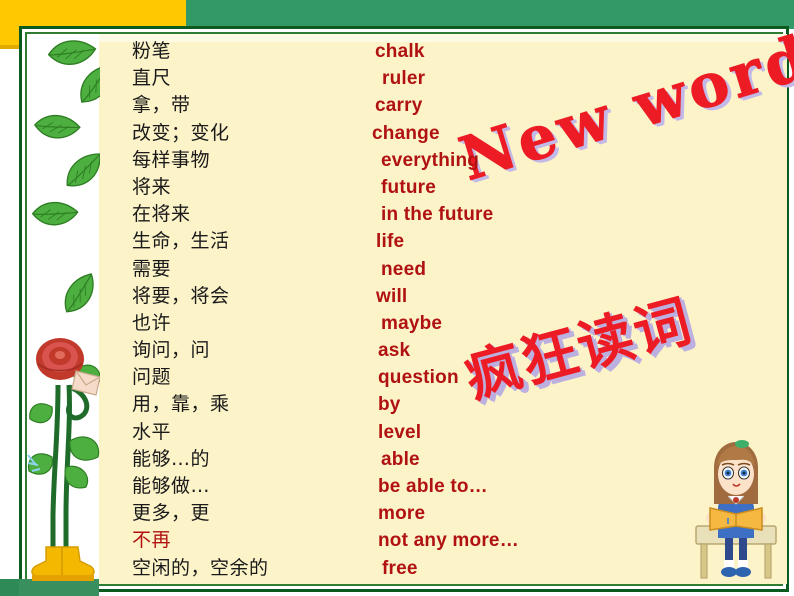  Describe the element at coordinates (171, 458) in the screenshot. I see `vocabulary-chinese: 能够…的` at that location.